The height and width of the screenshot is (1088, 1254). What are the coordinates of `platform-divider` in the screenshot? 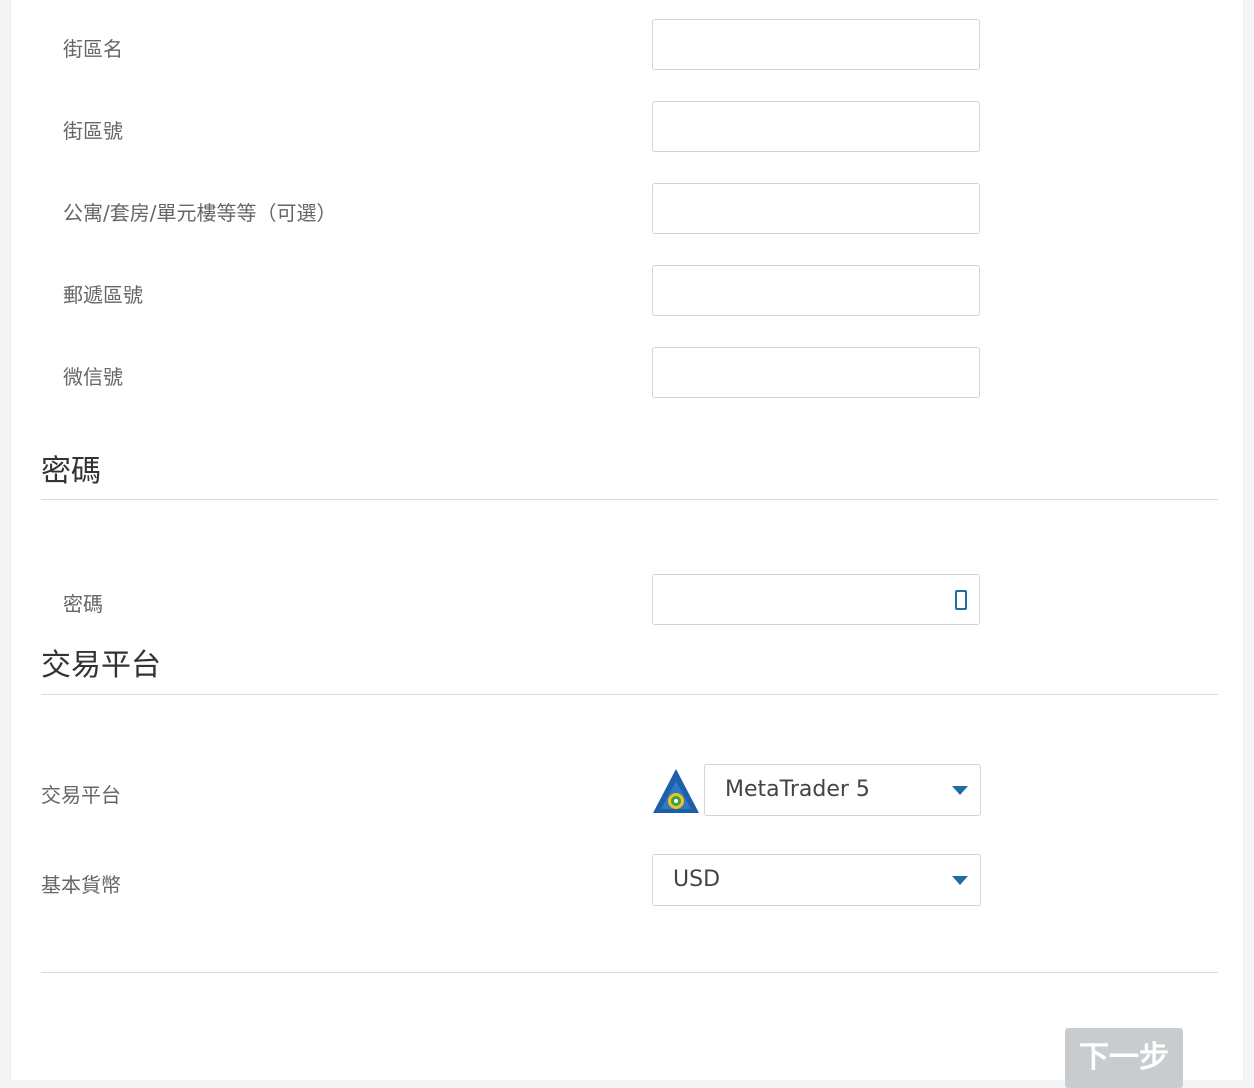 It's located at (629, 694).